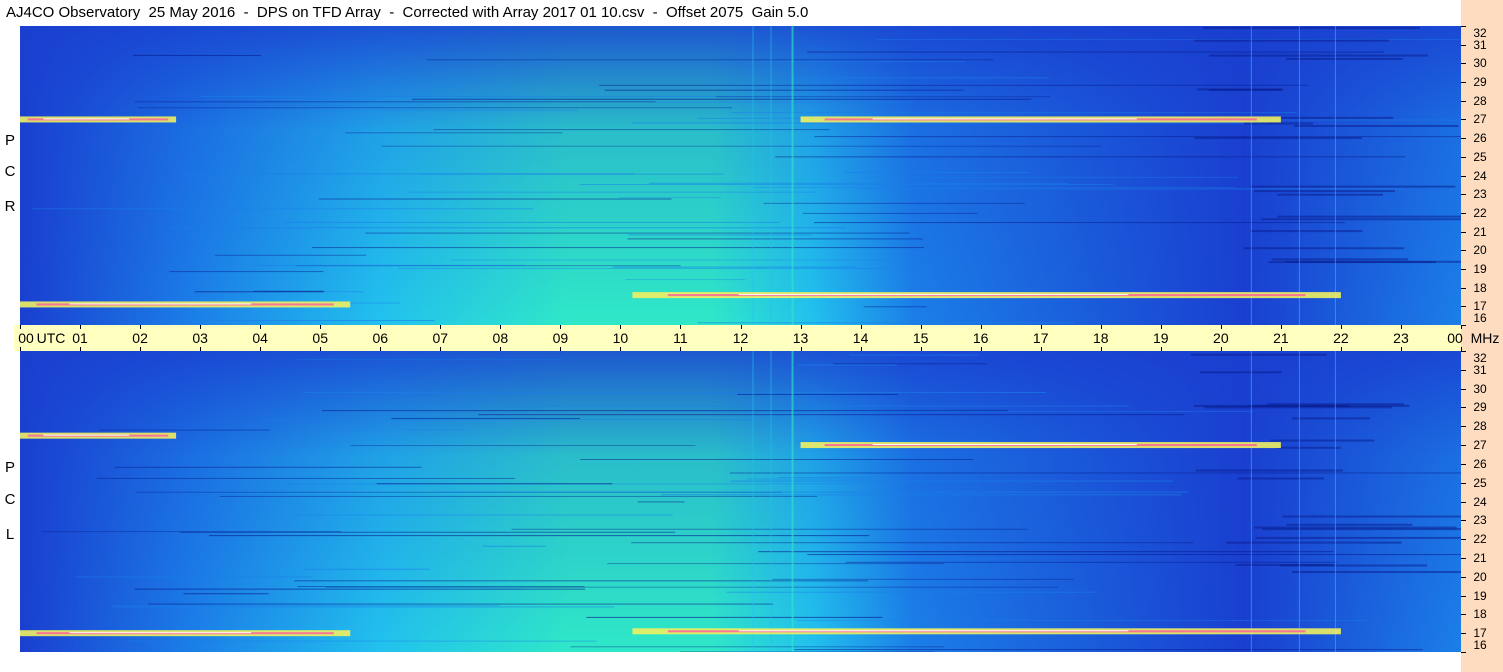  I want to click on utc-hour-label: 21, so click(1281, 338).